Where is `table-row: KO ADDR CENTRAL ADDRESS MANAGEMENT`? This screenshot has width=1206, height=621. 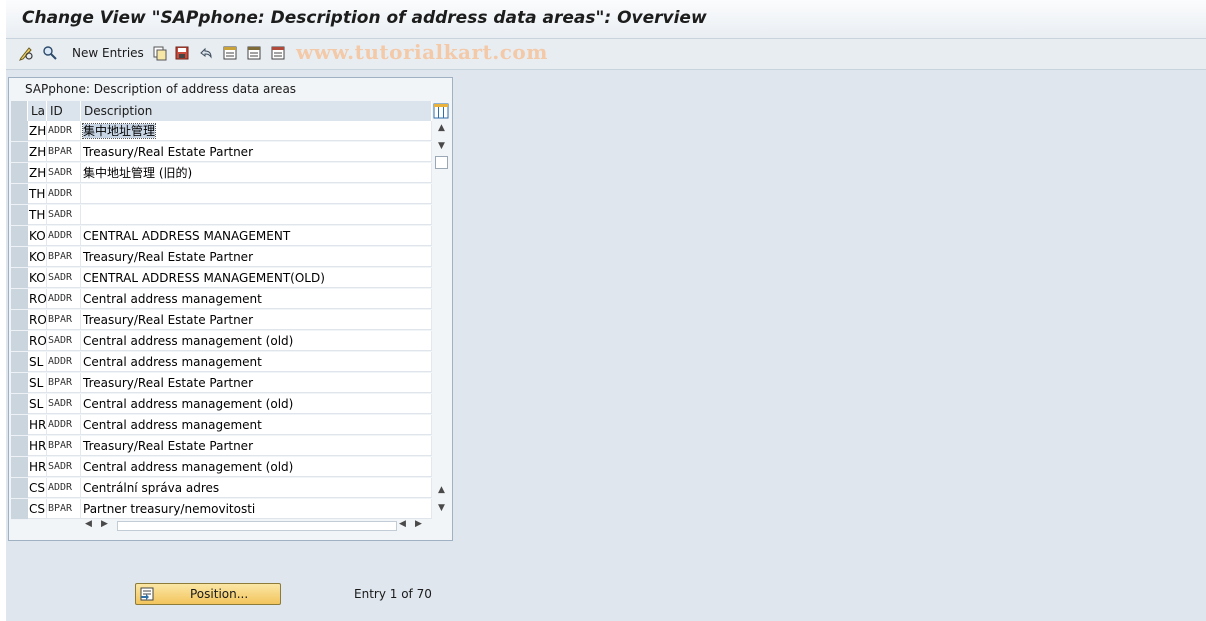 table-row: KO ADDR CENTRAL ADDRESS MANAGEMENT is located at coordinates (221, 236).